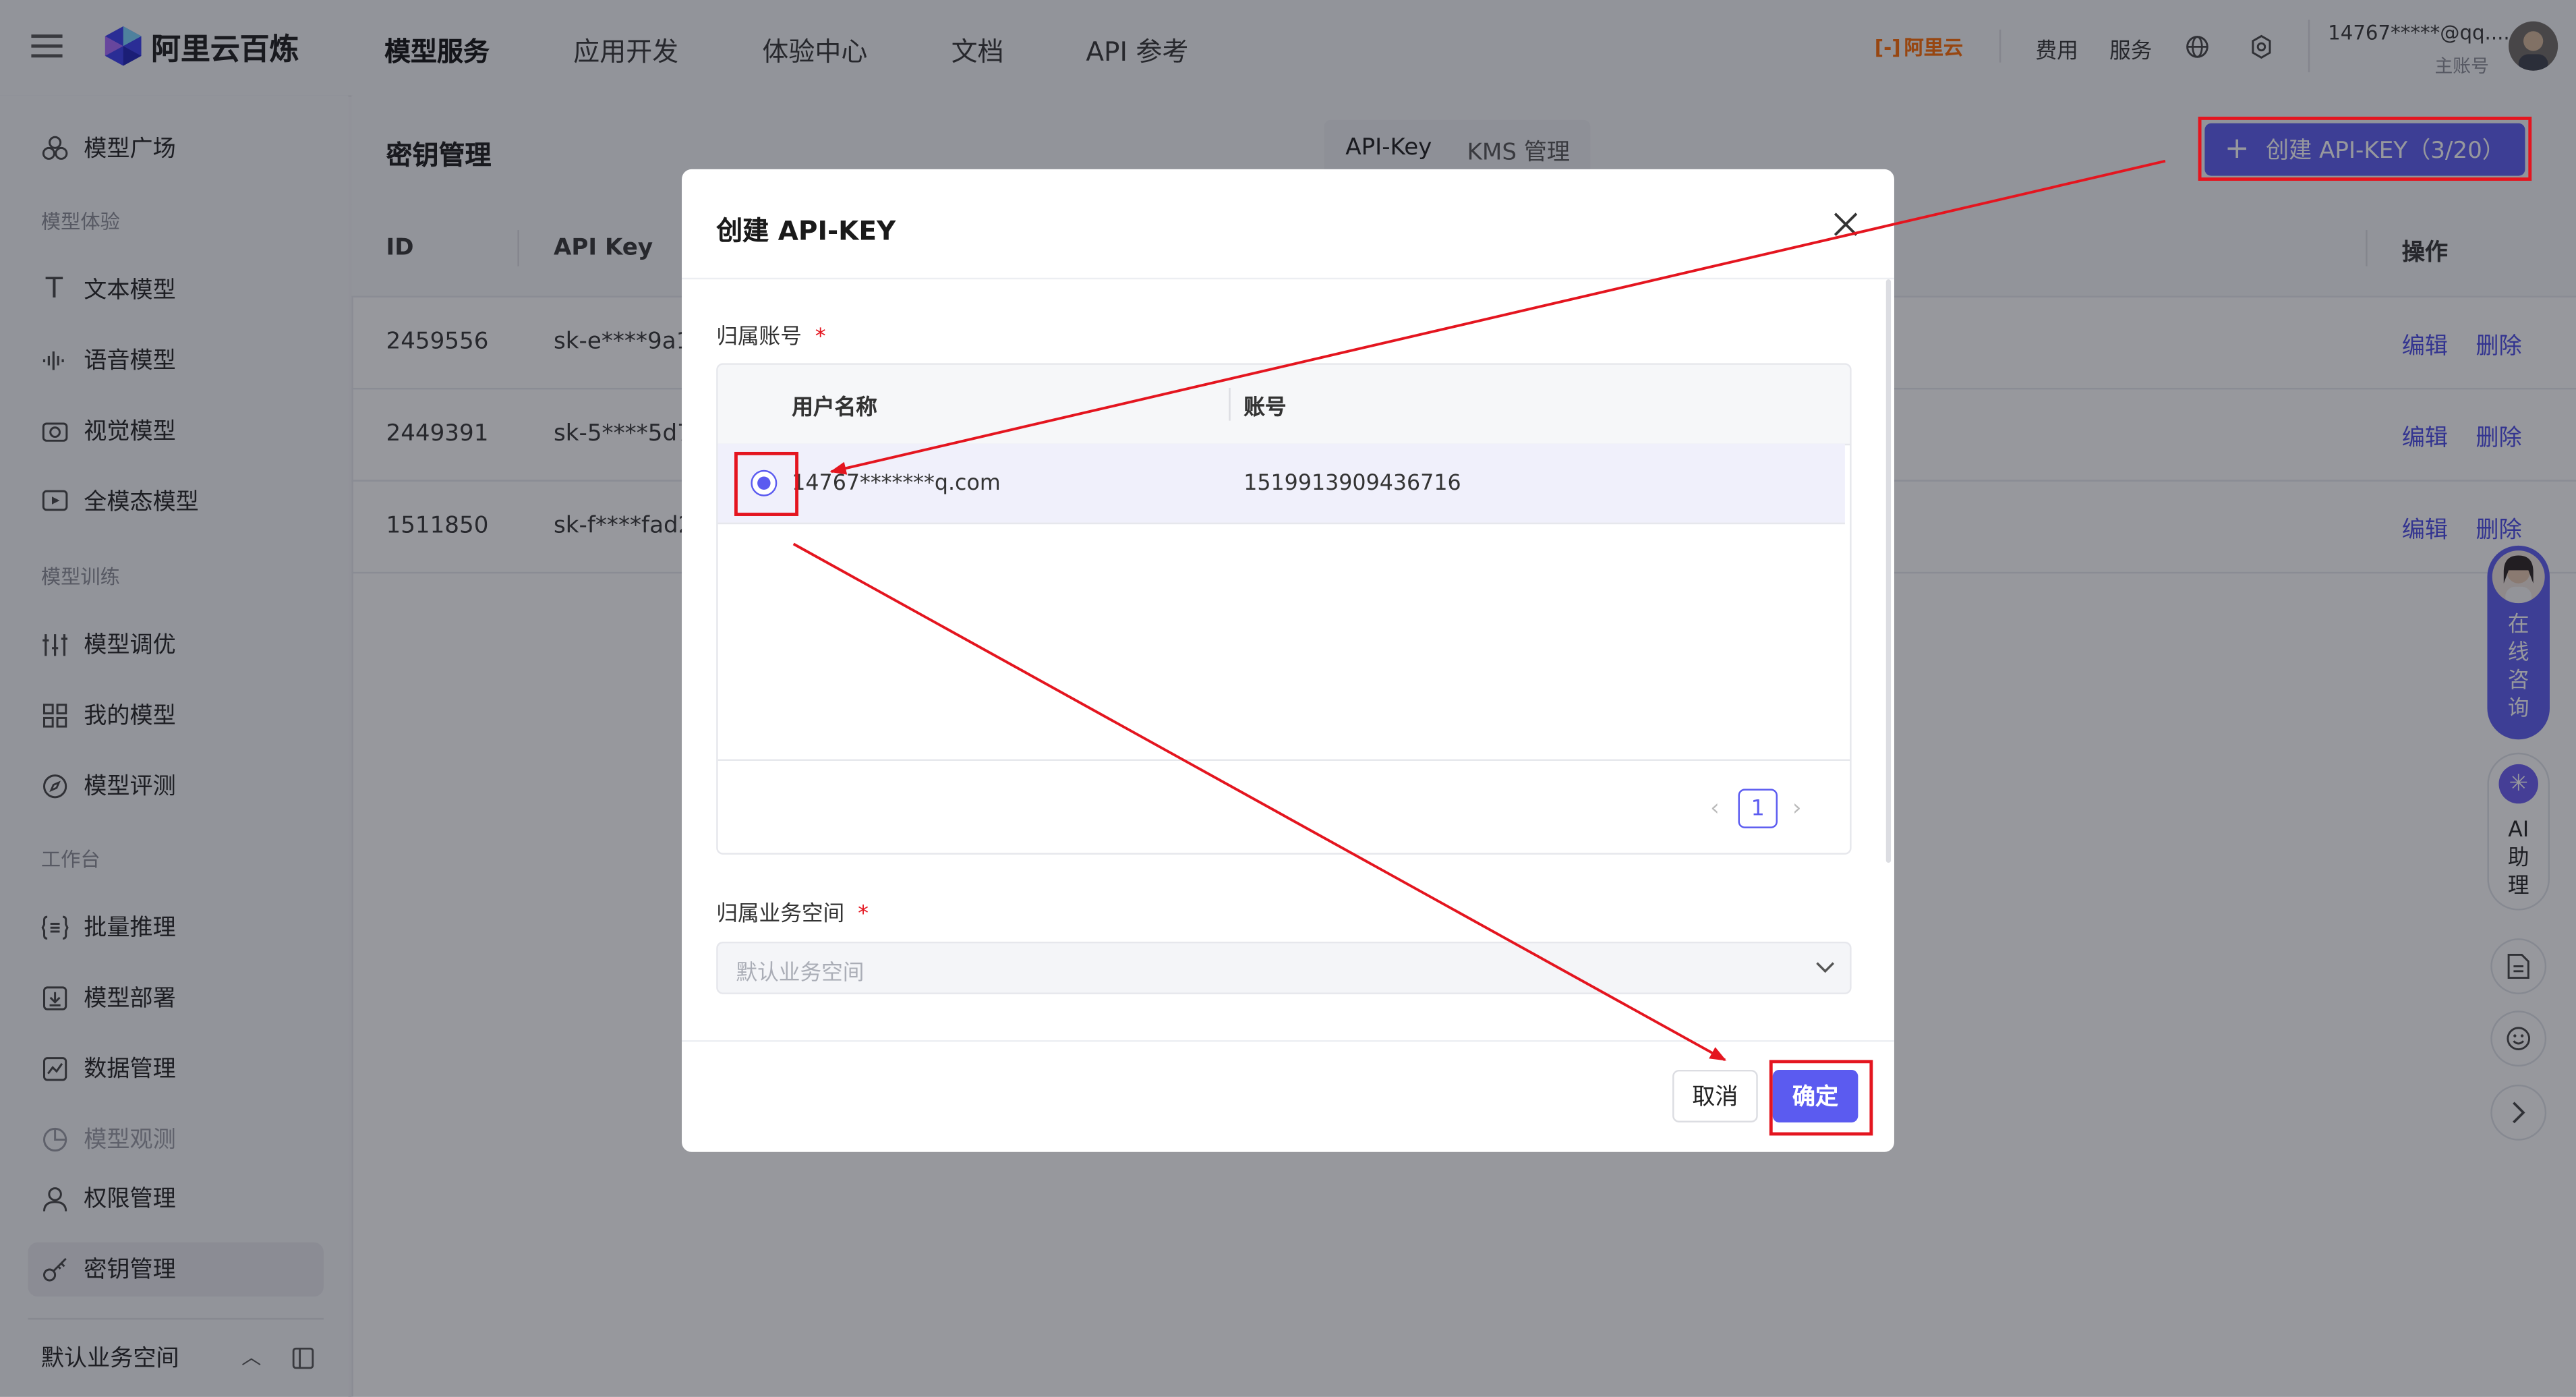  I want to click on arrow-to-confirm, so click(1260, 802).